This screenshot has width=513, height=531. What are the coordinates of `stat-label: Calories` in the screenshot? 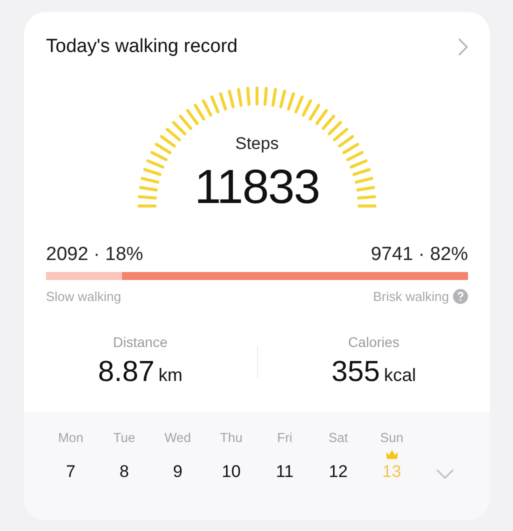 It's located at (374, 342).